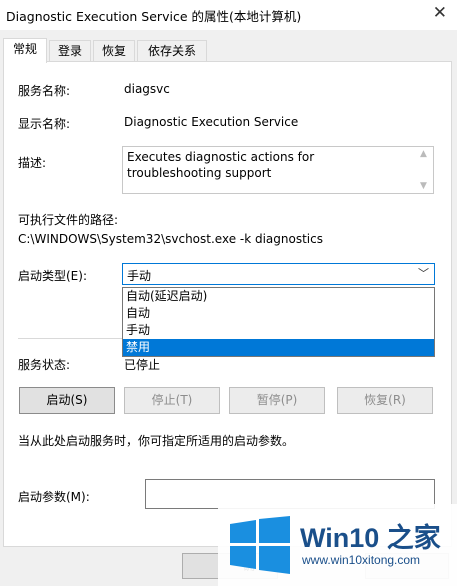 This screenshot has width=457, height=586. What do you see at coordinates (25, 50) in the screenshot?
I see `tab-general: 常规` at bounding box center [25, 50].